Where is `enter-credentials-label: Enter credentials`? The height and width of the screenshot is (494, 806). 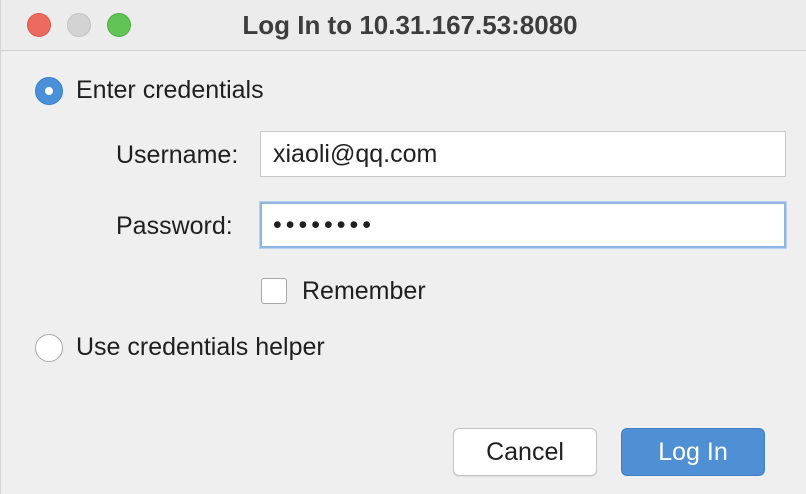 enter-credentials-label: Enter credentials is located at coordinates (170, 90).